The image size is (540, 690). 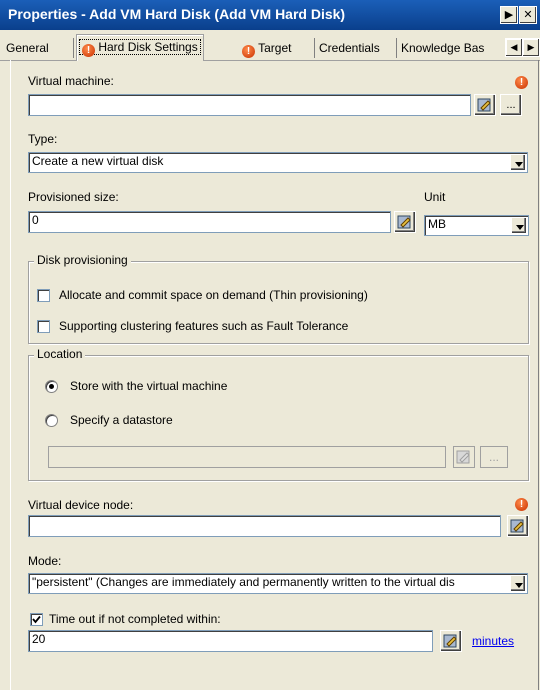 I want to click on mode-label: Mode:, so click(x=45, y=561).